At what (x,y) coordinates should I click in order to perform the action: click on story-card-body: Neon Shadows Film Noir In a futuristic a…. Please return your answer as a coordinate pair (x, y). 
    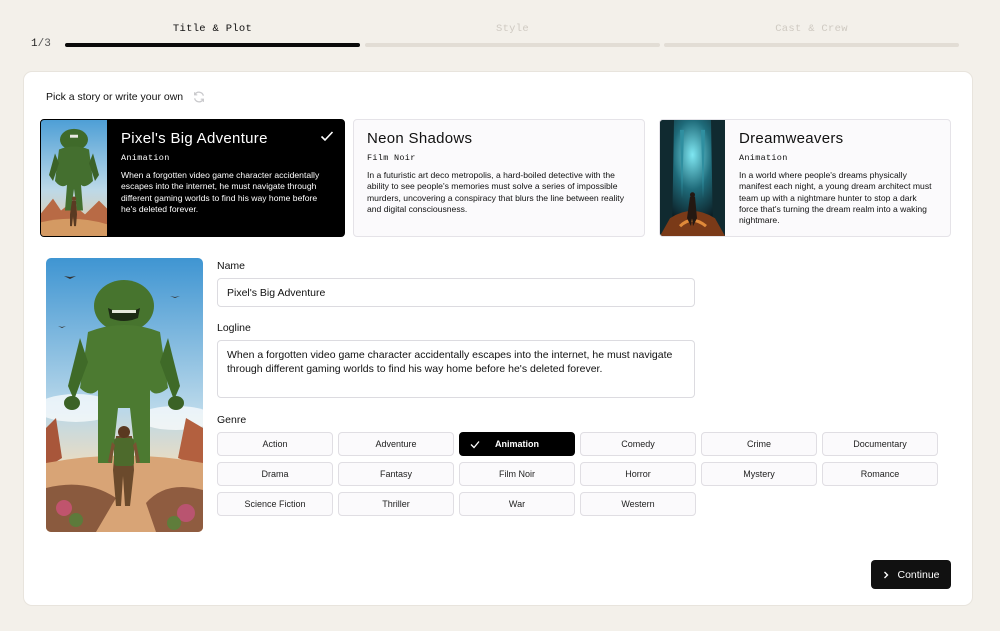
    Looking at the image, I should click on (499, 178).